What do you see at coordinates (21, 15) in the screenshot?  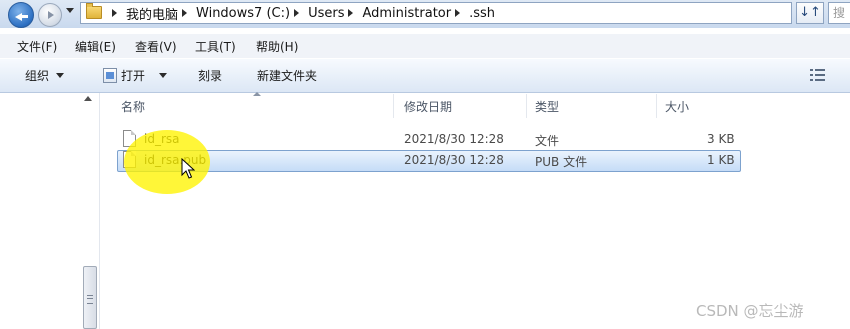 I see `back-button` at bounding box center [21, 15].